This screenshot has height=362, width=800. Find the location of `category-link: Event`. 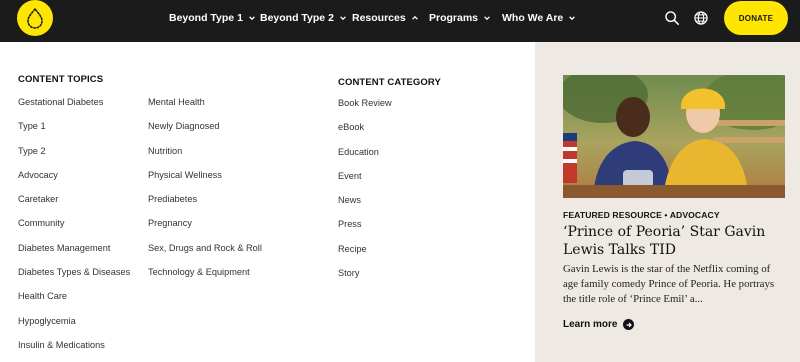

category-link: Event is located at coordinates (365, 183).